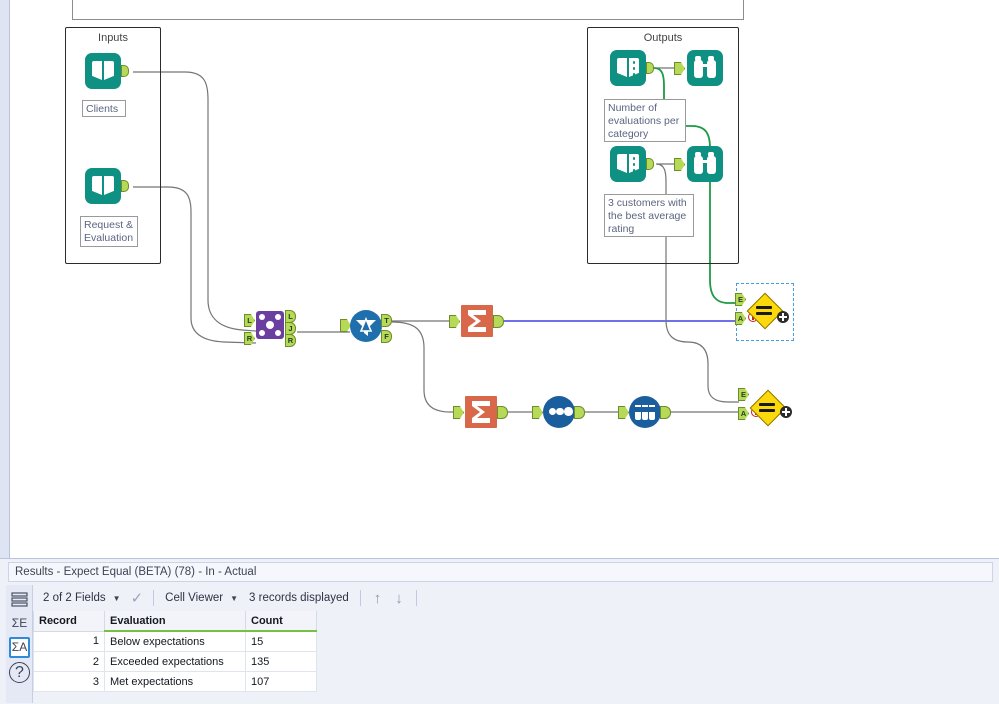 The height and width of the screenshot is (704, 999). What do you see at coordinates (743, 413) in the screenshot?
I see `actual-input-anchor: A` at bounding box center [743, 413].